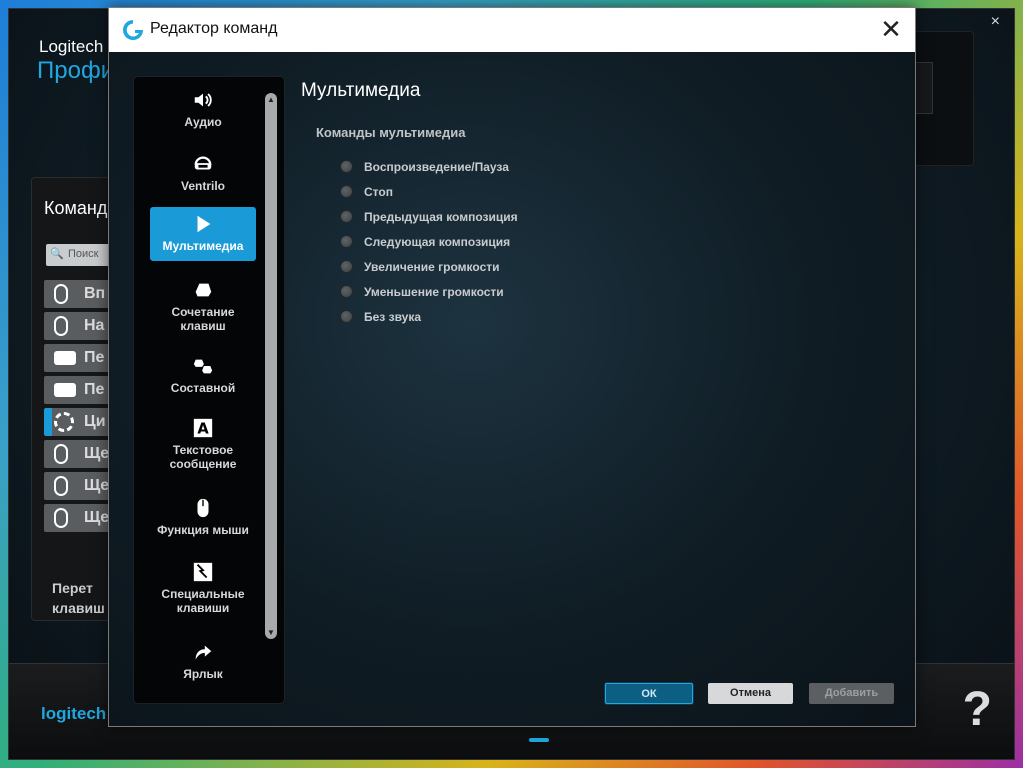 This screenshot has height=768, width=1023. What do you see at coordinates (271, 632) in the screenshot?
I see `scroll-down-icon: ▼` at bounding box center [271, 632].